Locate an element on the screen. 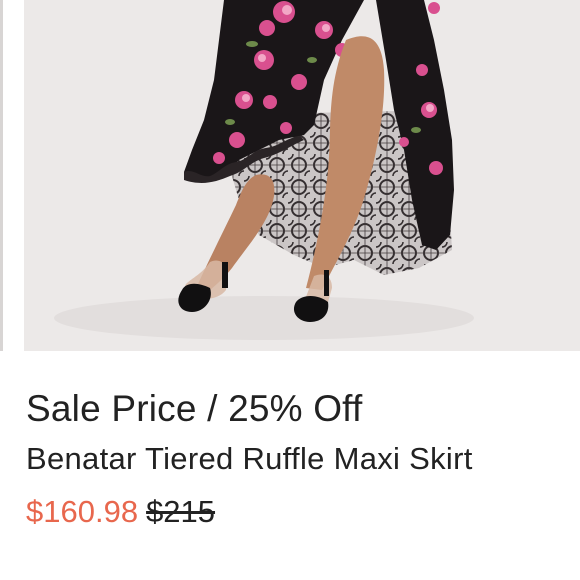  promo-label: Sale Price / 25% Off is located at coordinates (194, 408).